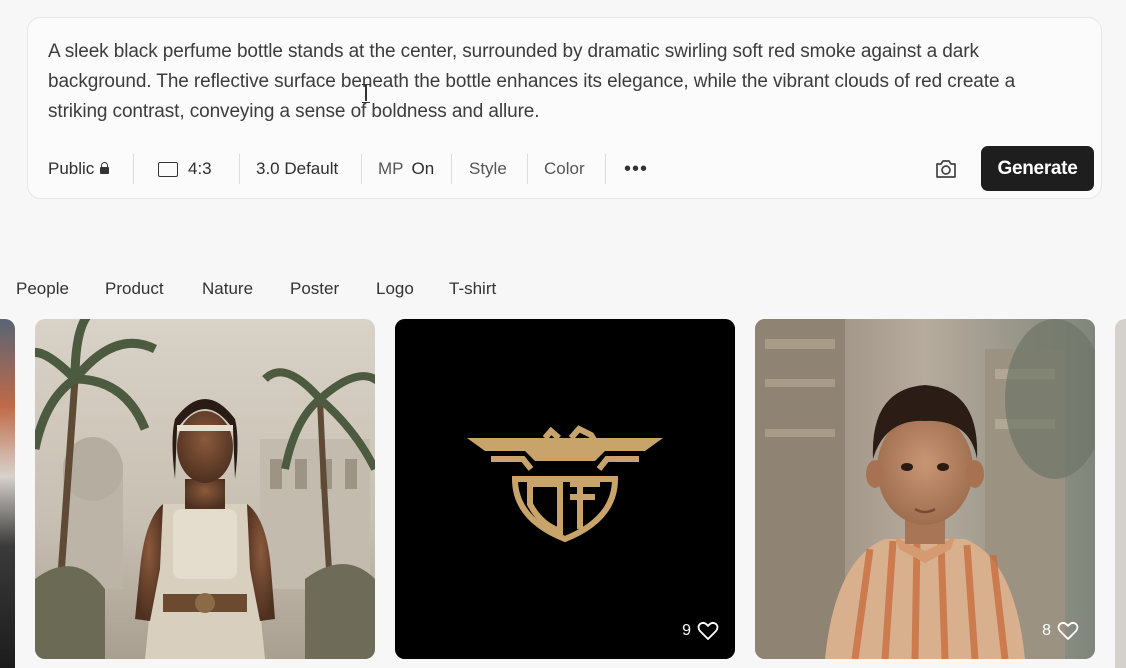 The image size is (1126, 668). Describe the element at coordinates (366, 93) in the screenshot. I see `text-cursor-icon` at that location.